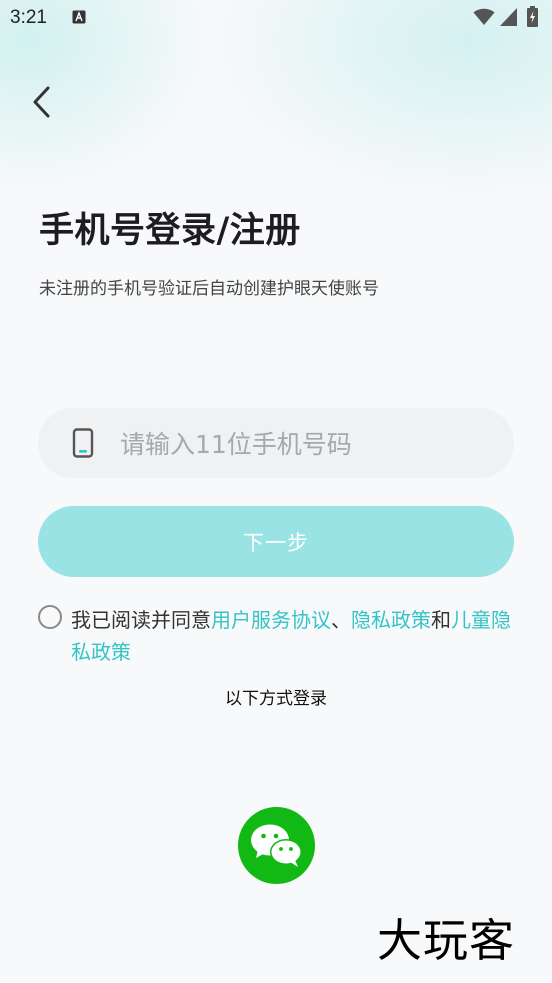 The image size is (552, 983). What do you see at coordinates (170, 231) in the screenshot?
I see `page-title: 手机号登录/注册` at bounding box center [170, 231].